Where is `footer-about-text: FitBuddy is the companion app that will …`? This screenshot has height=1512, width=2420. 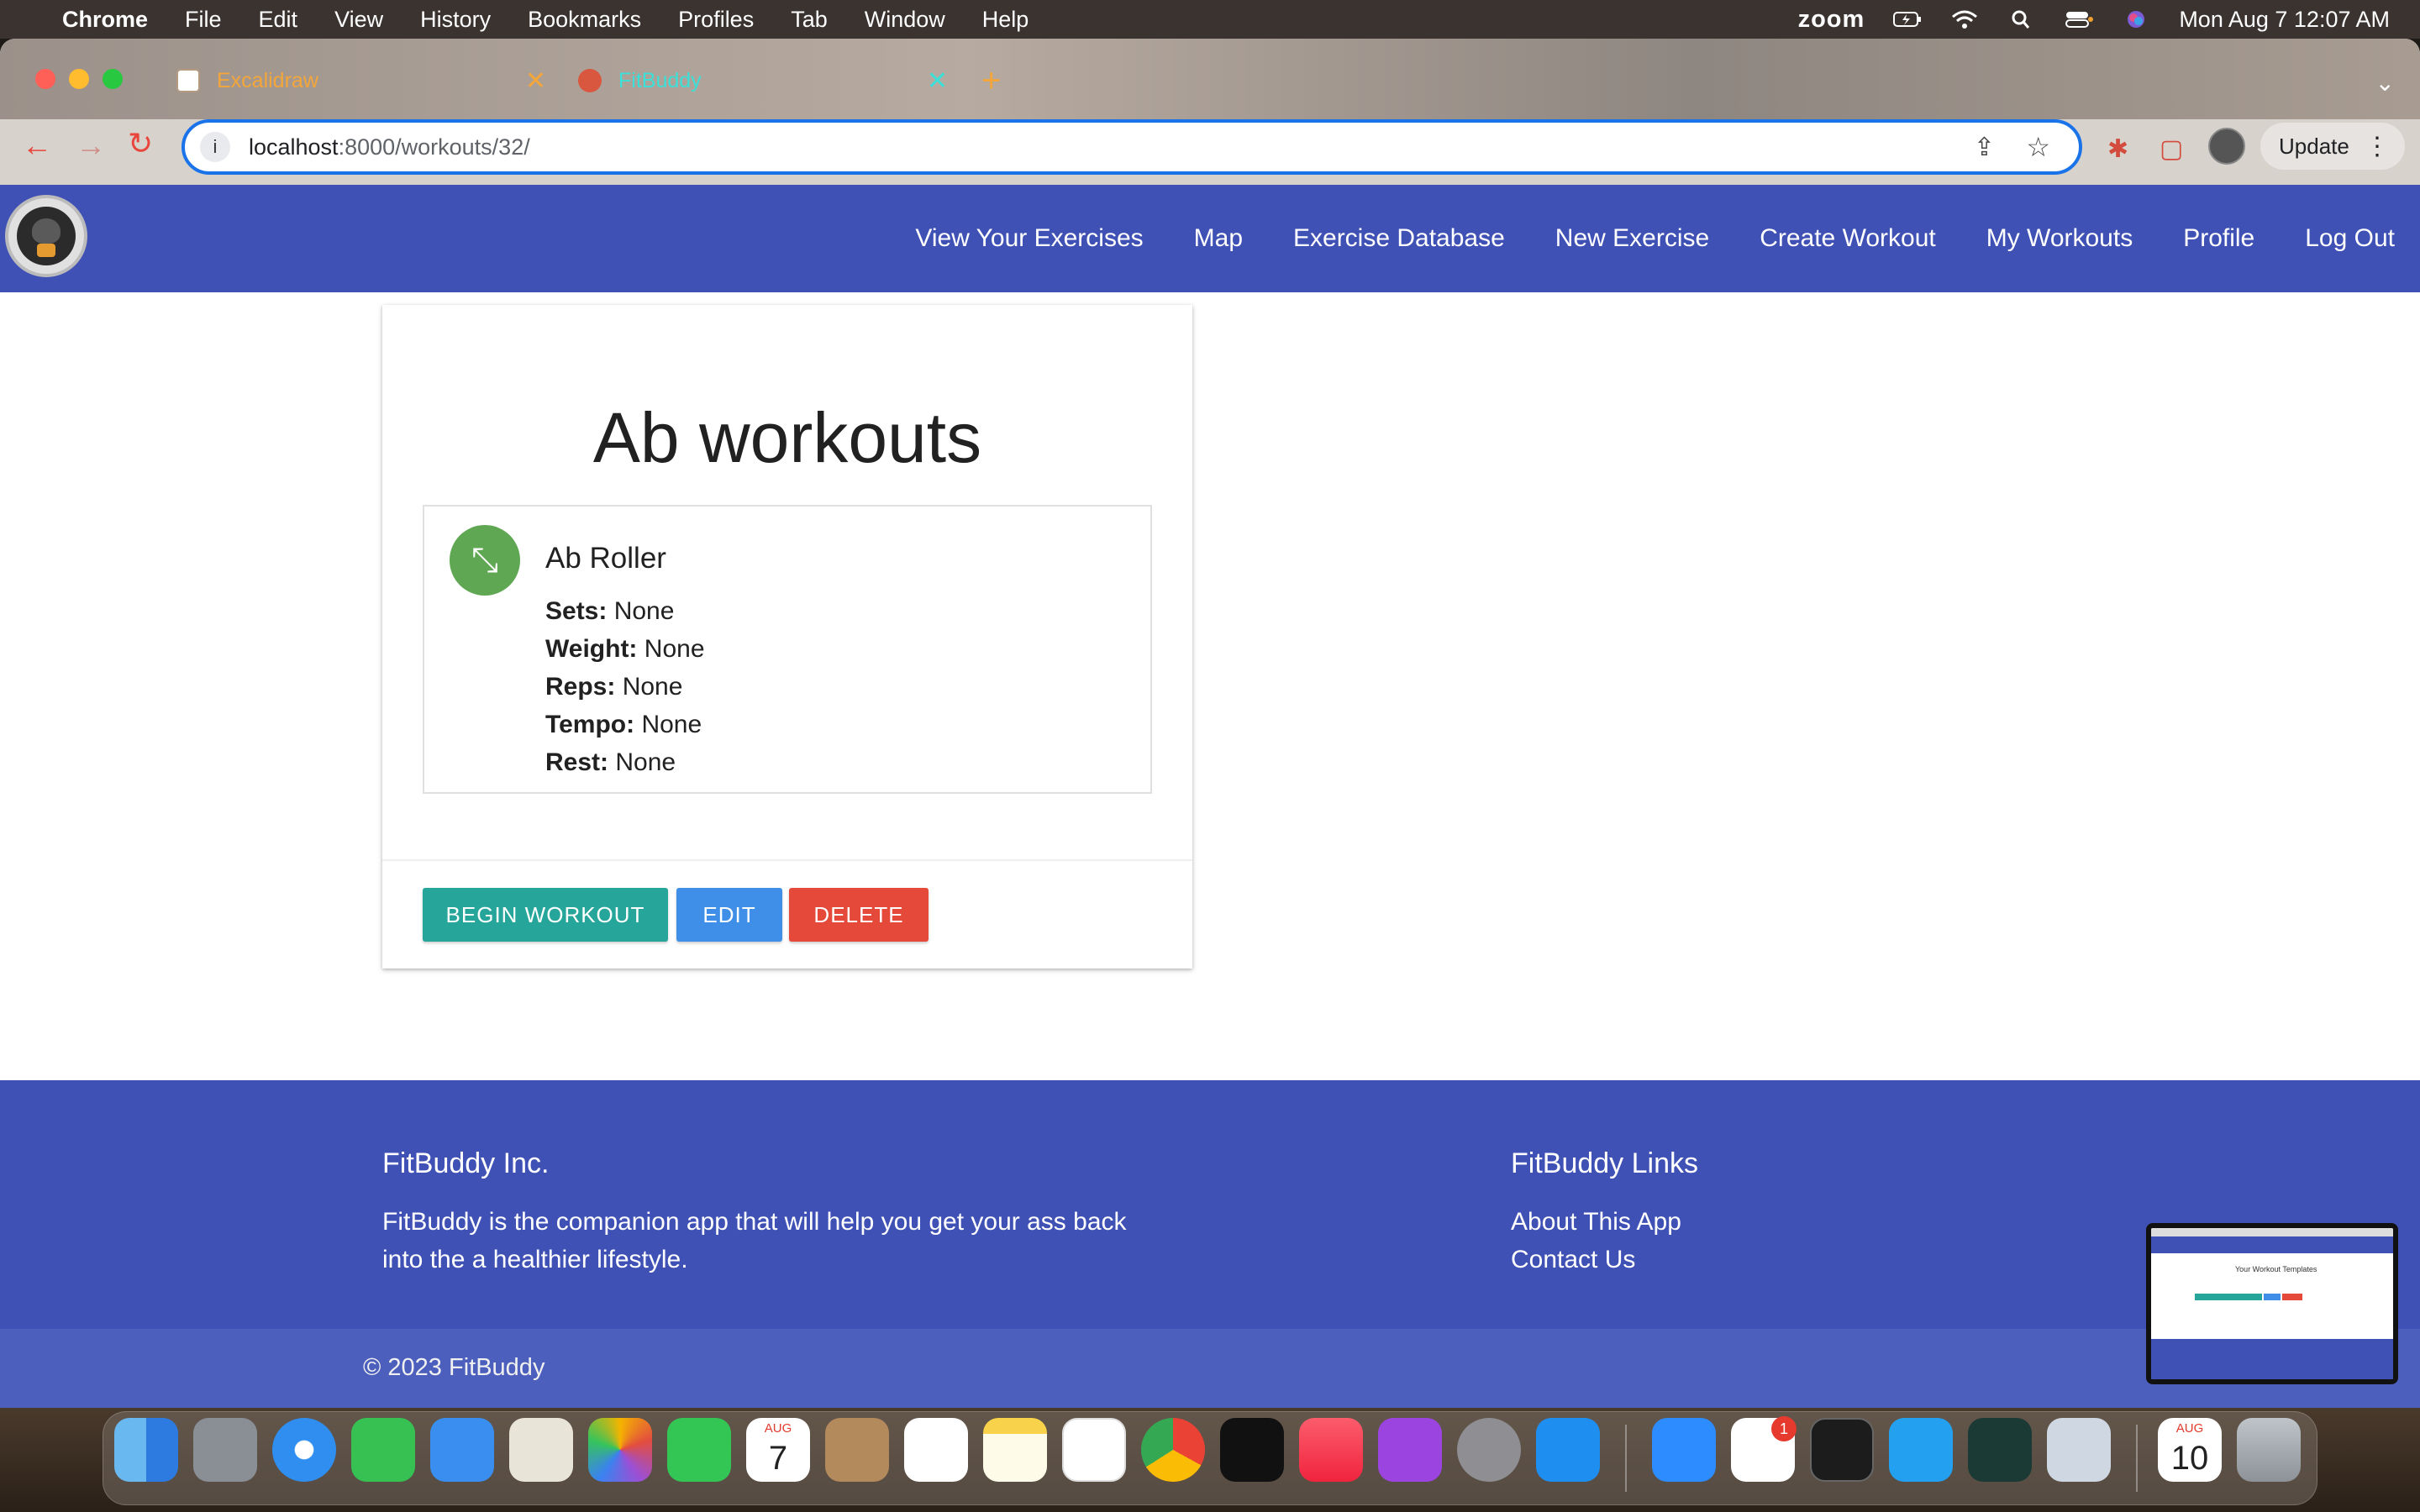 footer-about-text: FitBuddy is the companion app that will … is located at coordinates (754, 1240).